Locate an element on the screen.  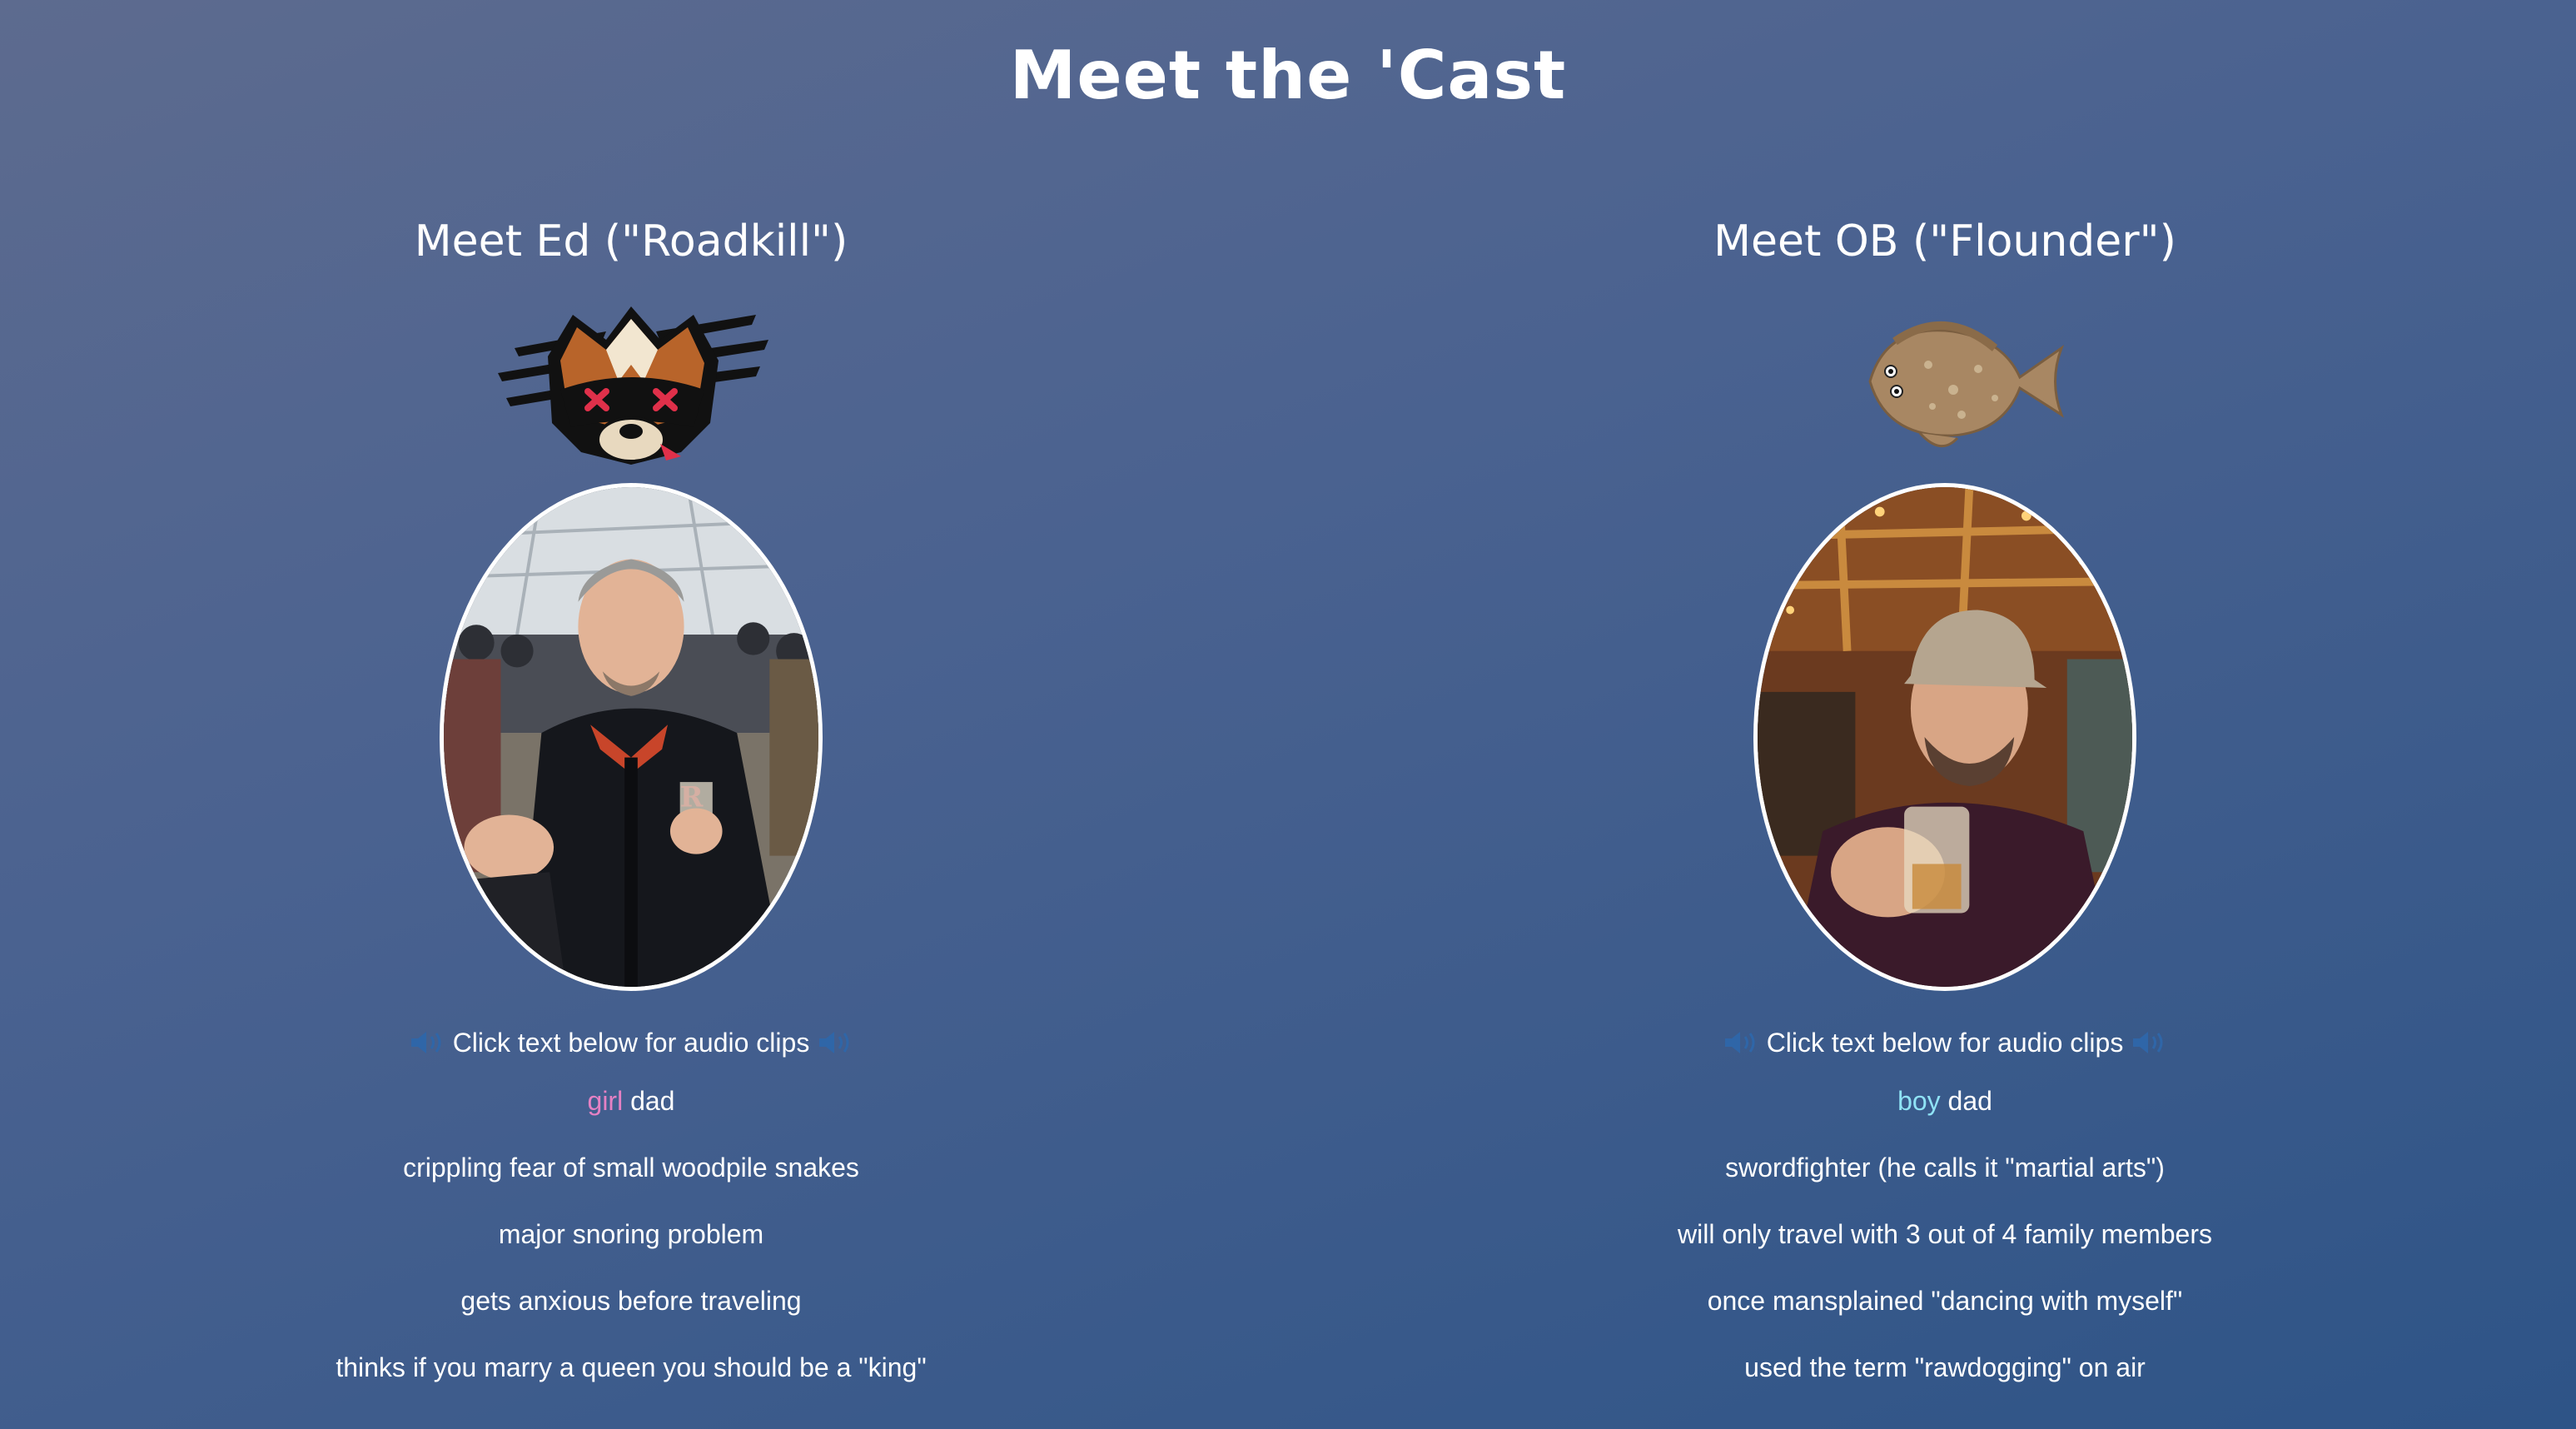
audio-hint-ed: Click text below for audio clips is located at coordinates (631, 1043).